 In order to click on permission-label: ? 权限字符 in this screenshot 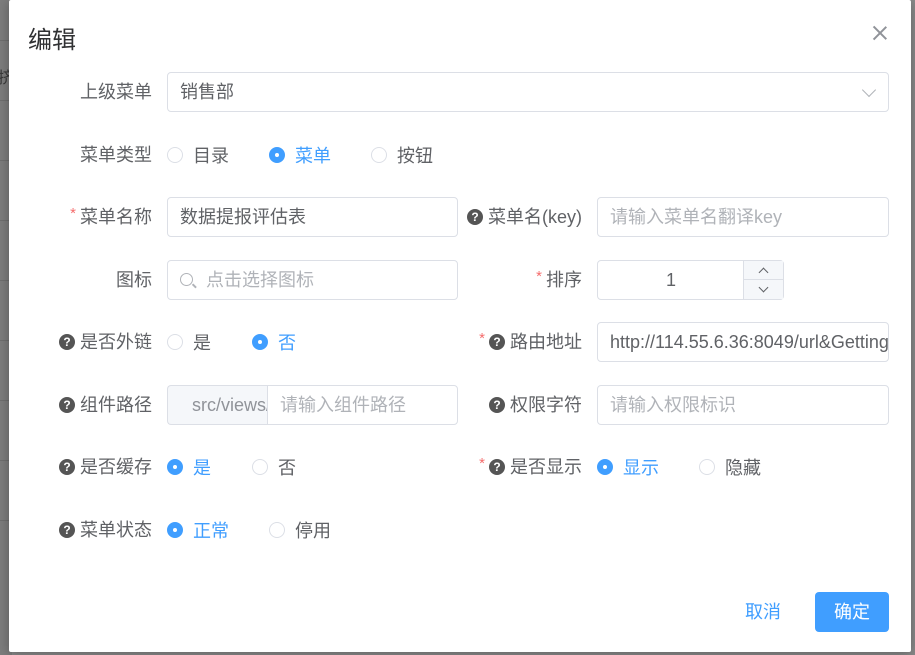, I will do `click(525, 405)`.